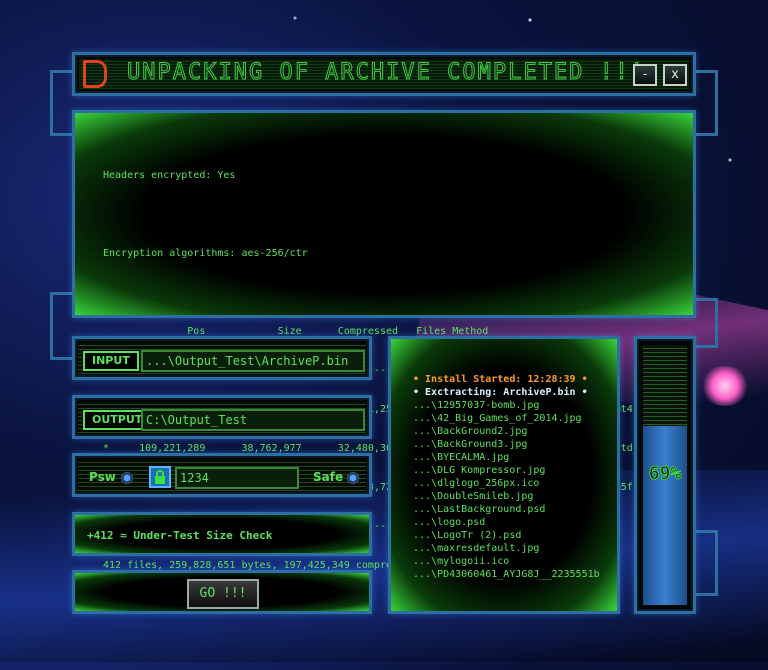  What do you see at coordinates (253, 361) in the screenshot?
I see `input-path-field: ...\Output_Test\ArchiveP.bin` at bounding box center [253, 361].